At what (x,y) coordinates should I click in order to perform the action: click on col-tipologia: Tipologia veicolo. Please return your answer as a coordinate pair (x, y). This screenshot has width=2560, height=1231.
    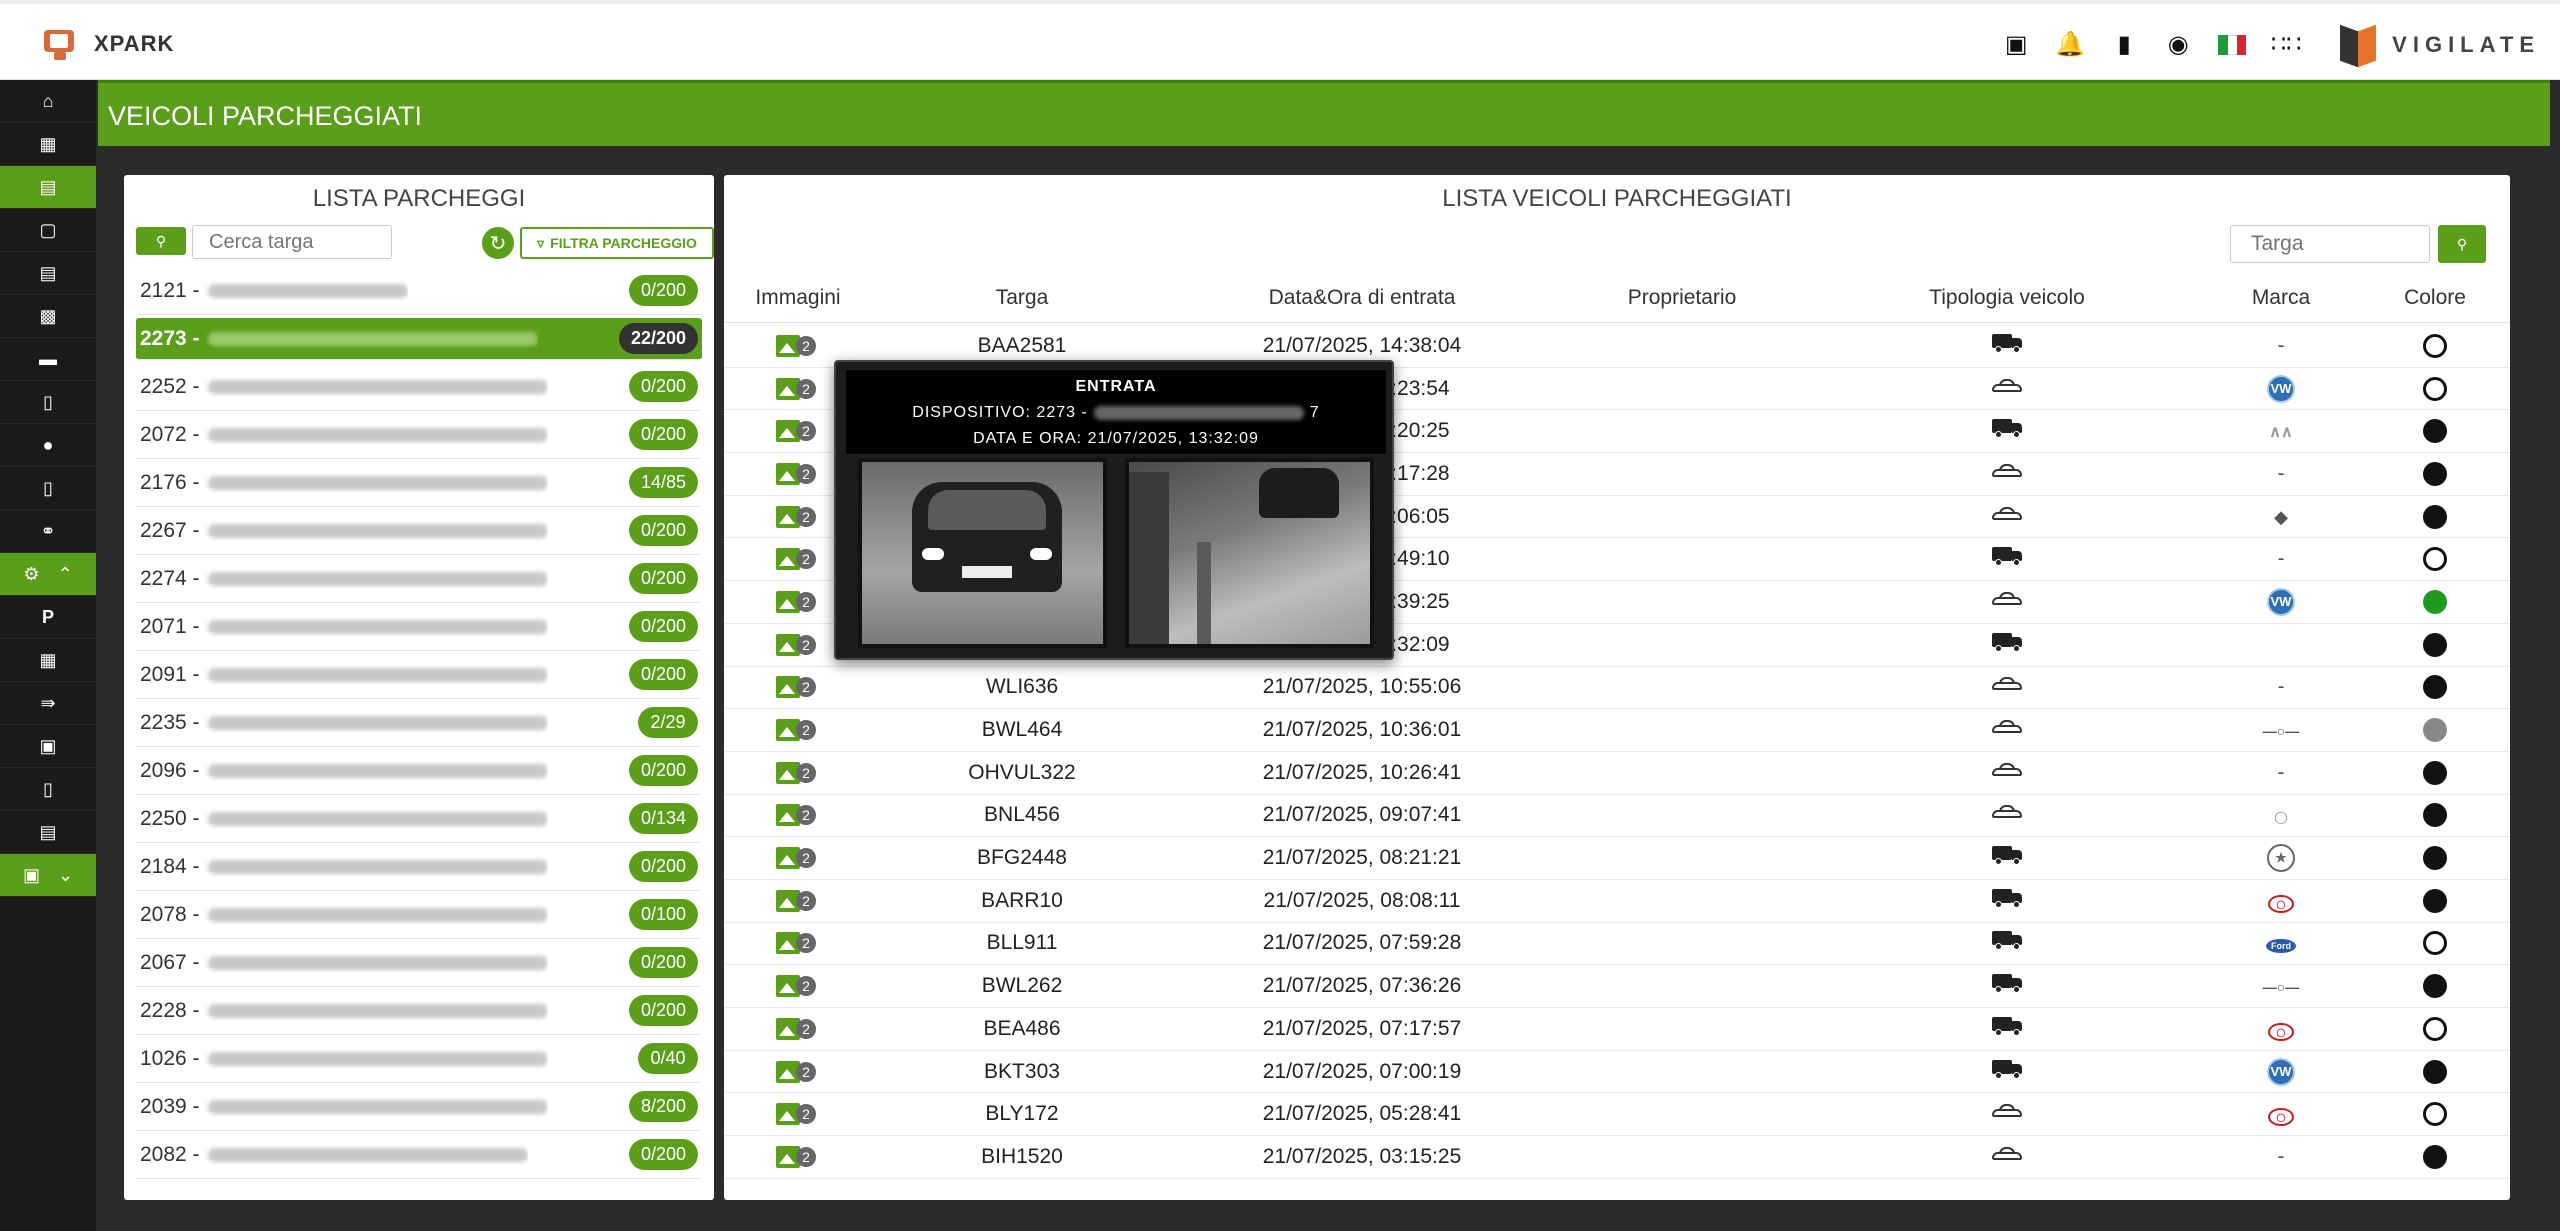
    Looking at the image, I should click on (2007, 298).